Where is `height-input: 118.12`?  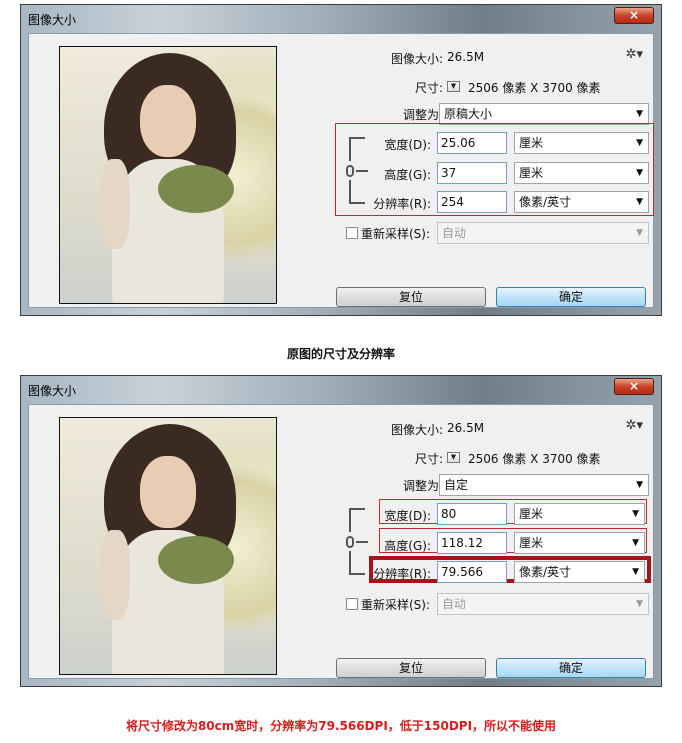
height-input: 118.12 is located at coordinates (472, 543).